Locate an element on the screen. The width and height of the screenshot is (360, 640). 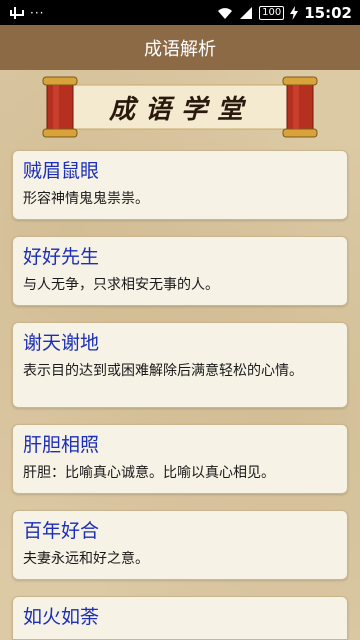
idiom-card: 贼眉鼠眼 形容神情鬼鬼祟祟。 is located at coordinates (180, 185).